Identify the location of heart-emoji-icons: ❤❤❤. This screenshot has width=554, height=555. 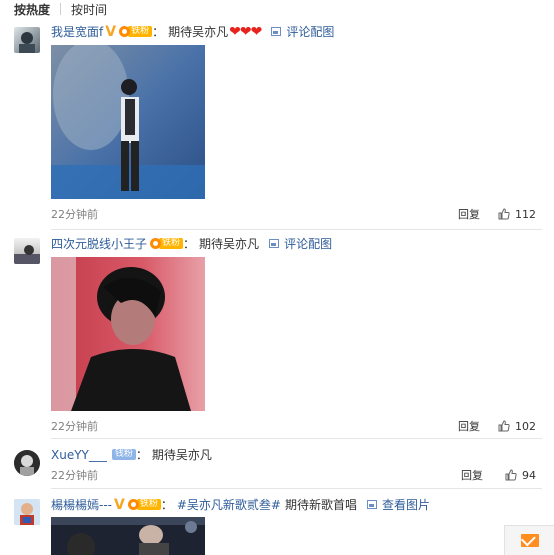
(245, 31).